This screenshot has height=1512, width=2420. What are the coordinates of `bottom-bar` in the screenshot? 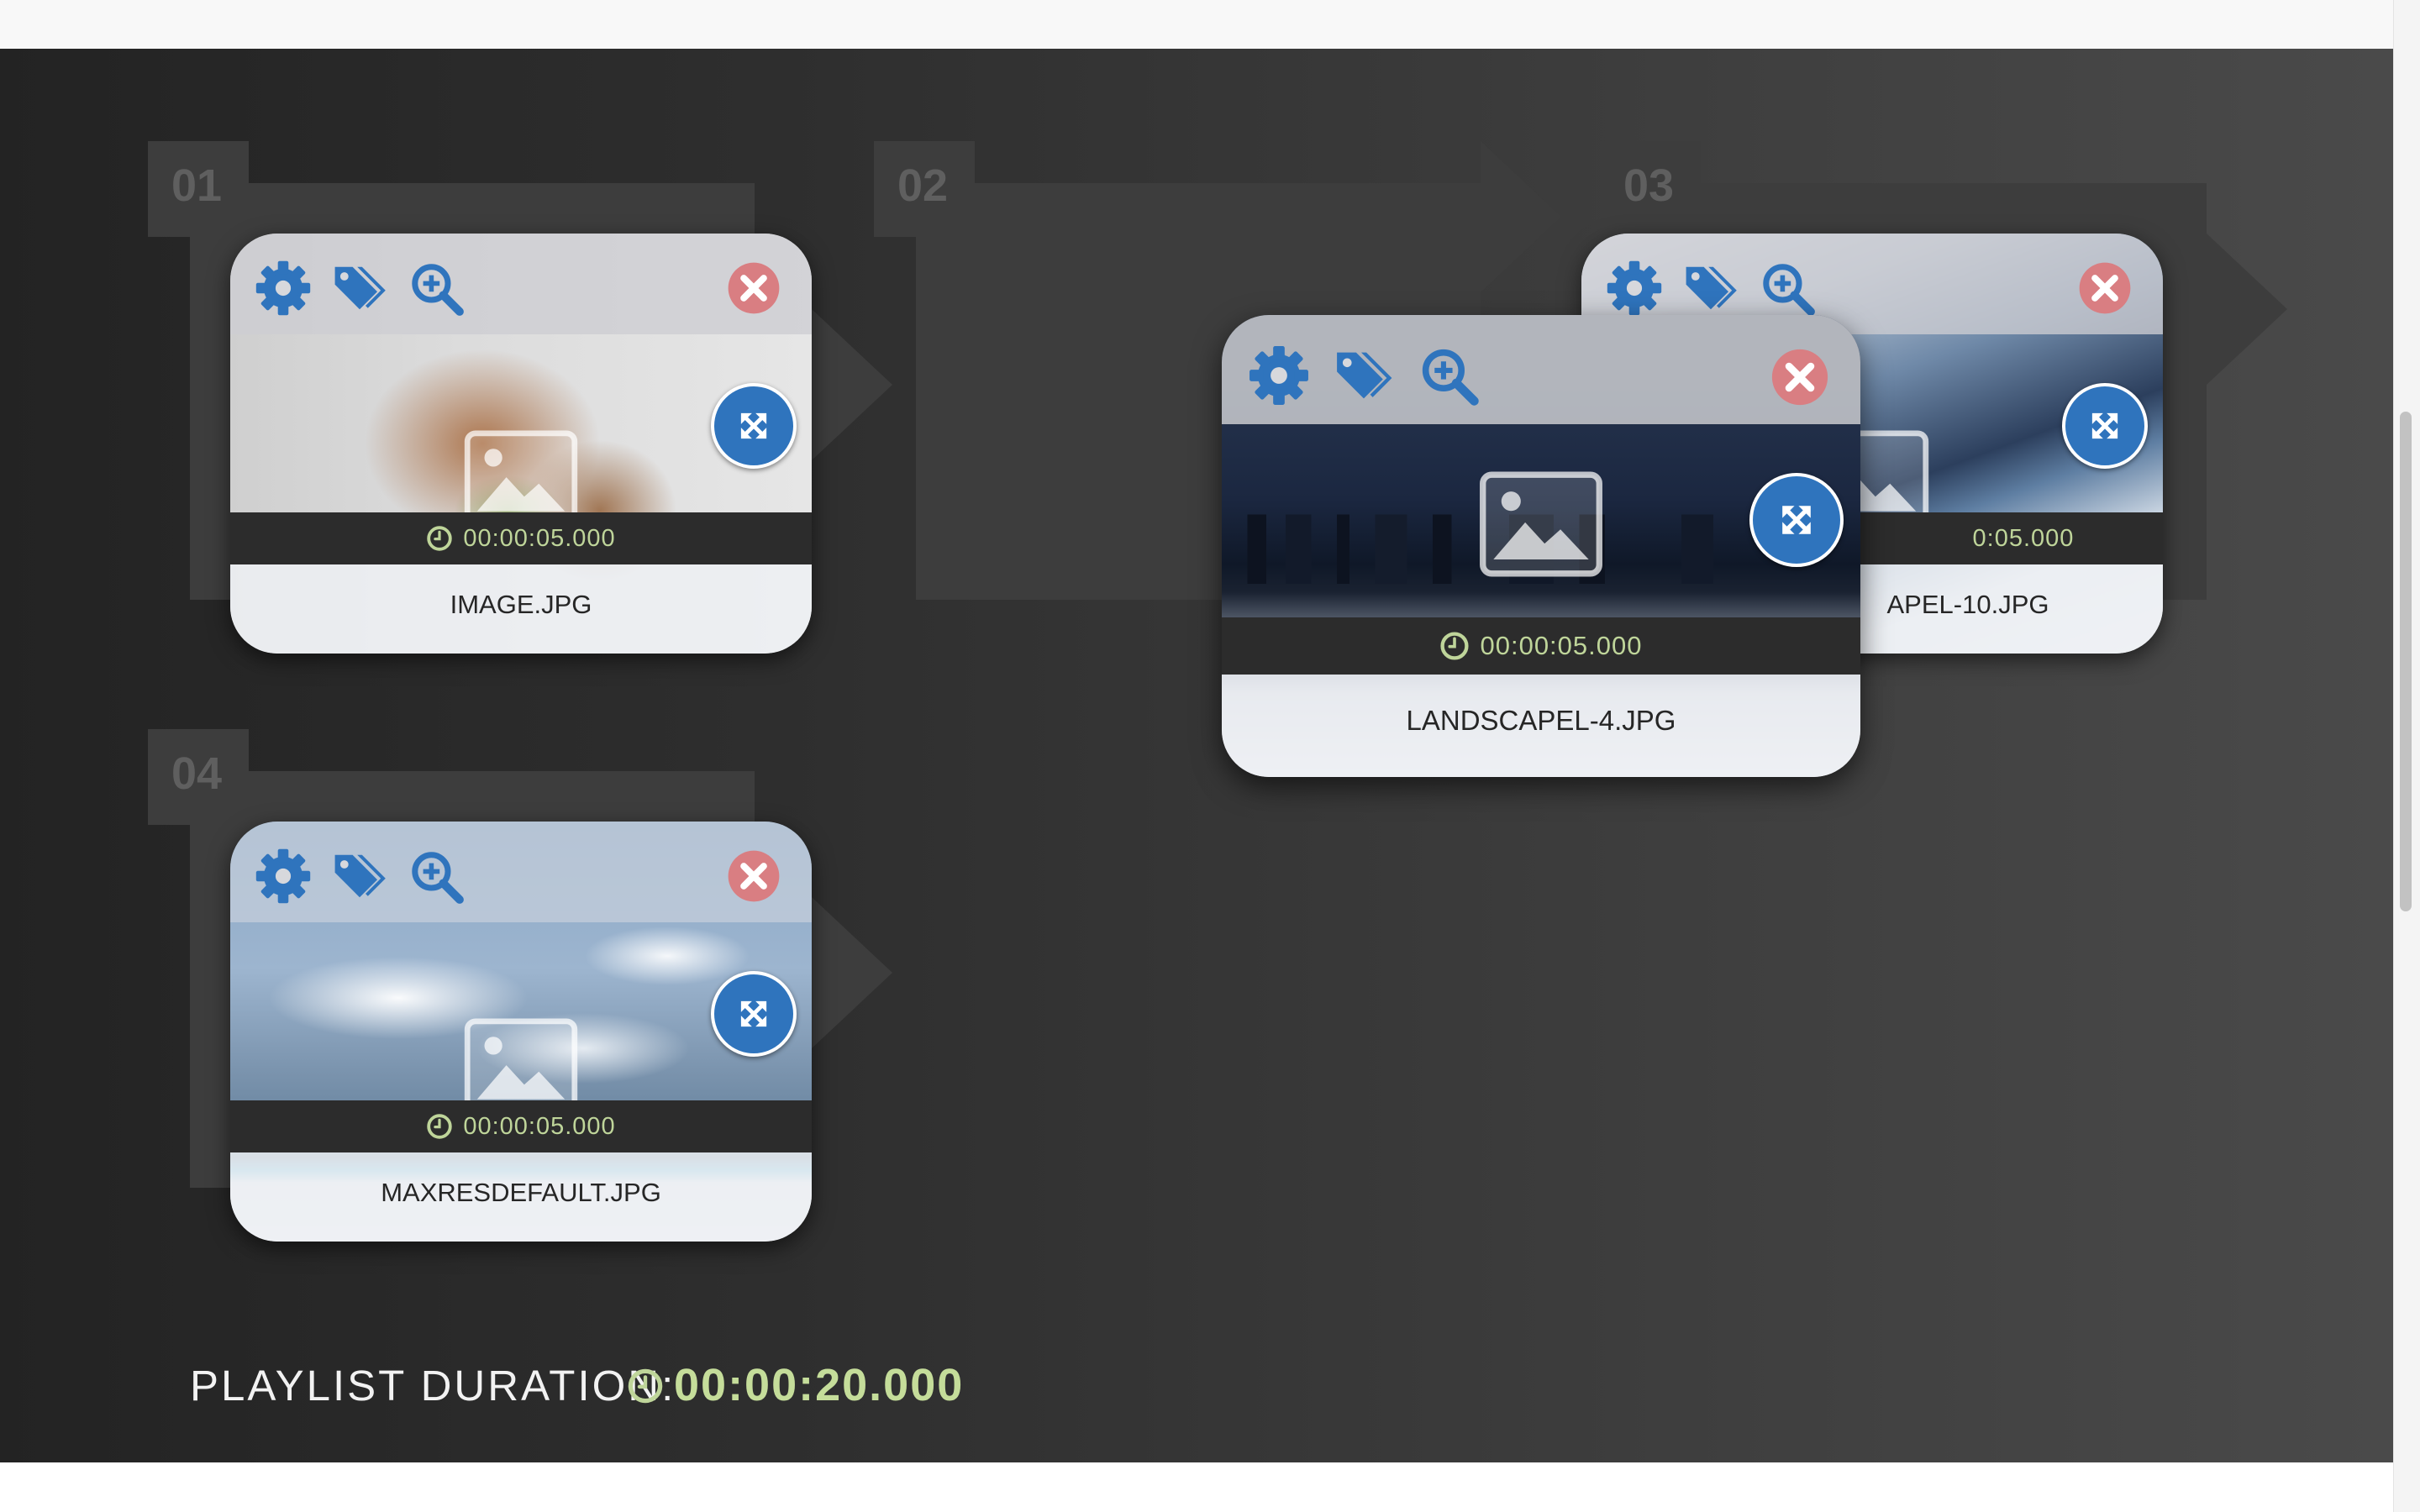 It's located at (1196, 1487).